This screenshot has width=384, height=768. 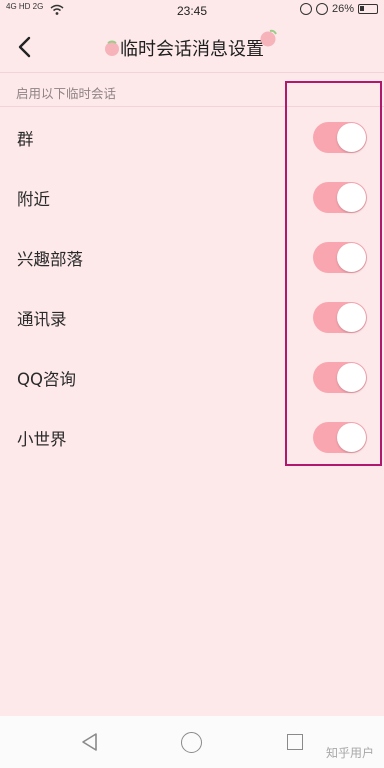 What do you see at coordinates (192, 377) in the screenshot?
I see `setting-row-qq-consult: QQ咨询` at bounding box center [192, 377].